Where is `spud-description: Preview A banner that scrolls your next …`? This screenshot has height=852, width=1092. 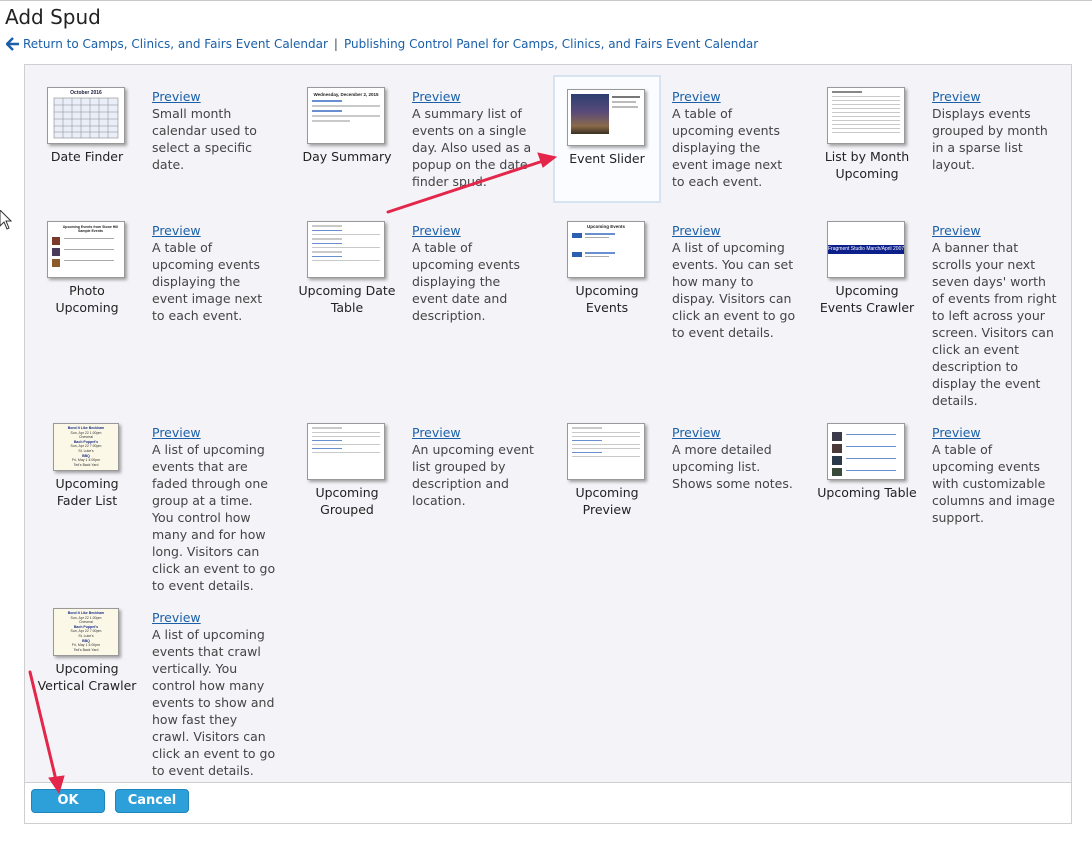 spud-description: Preview A banner that scrolls your next … is located at coordinates (994, 315).